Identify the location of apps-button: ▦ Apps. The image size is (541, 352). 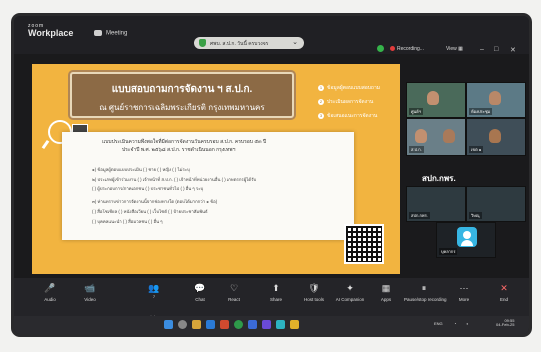
(386, 292).